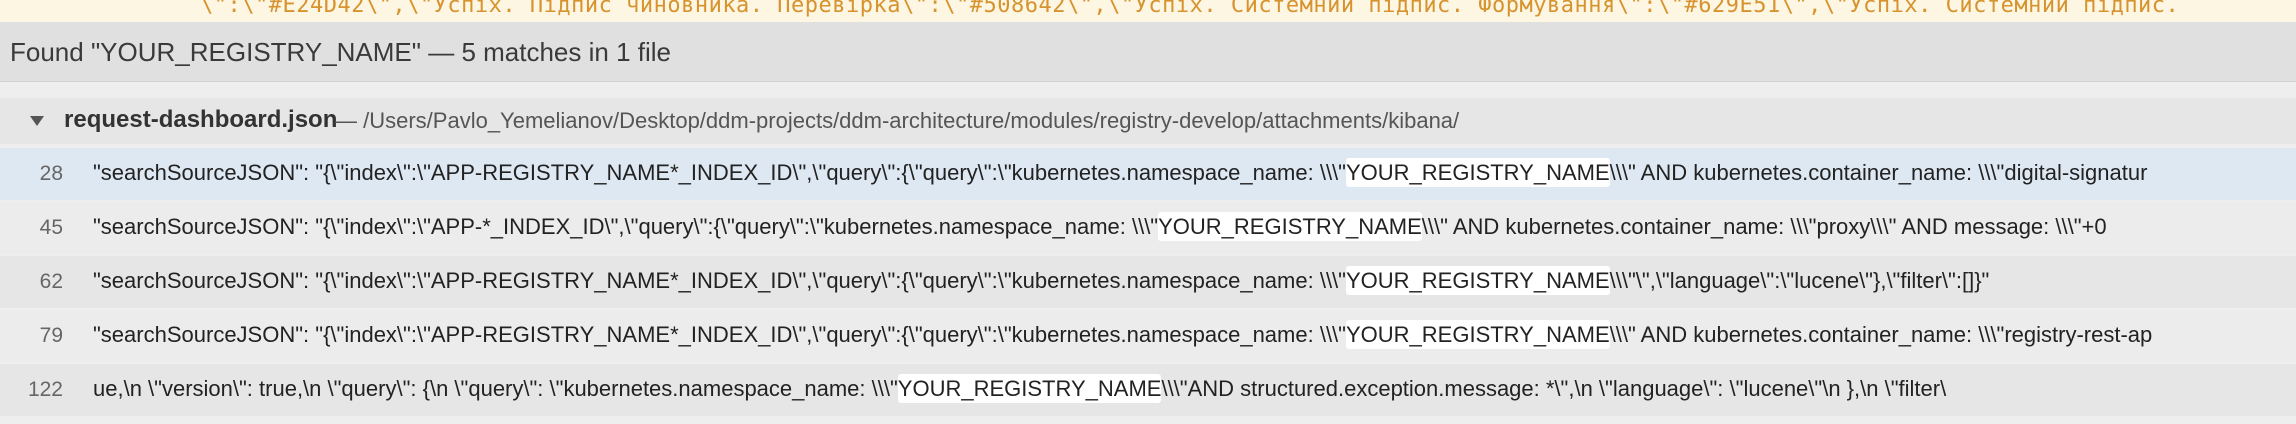 The width and height of the screenshot is (2296, 424). Describe the element at coordinates (51, 227) in the screenshot. I see `line-number: 45` at that location.